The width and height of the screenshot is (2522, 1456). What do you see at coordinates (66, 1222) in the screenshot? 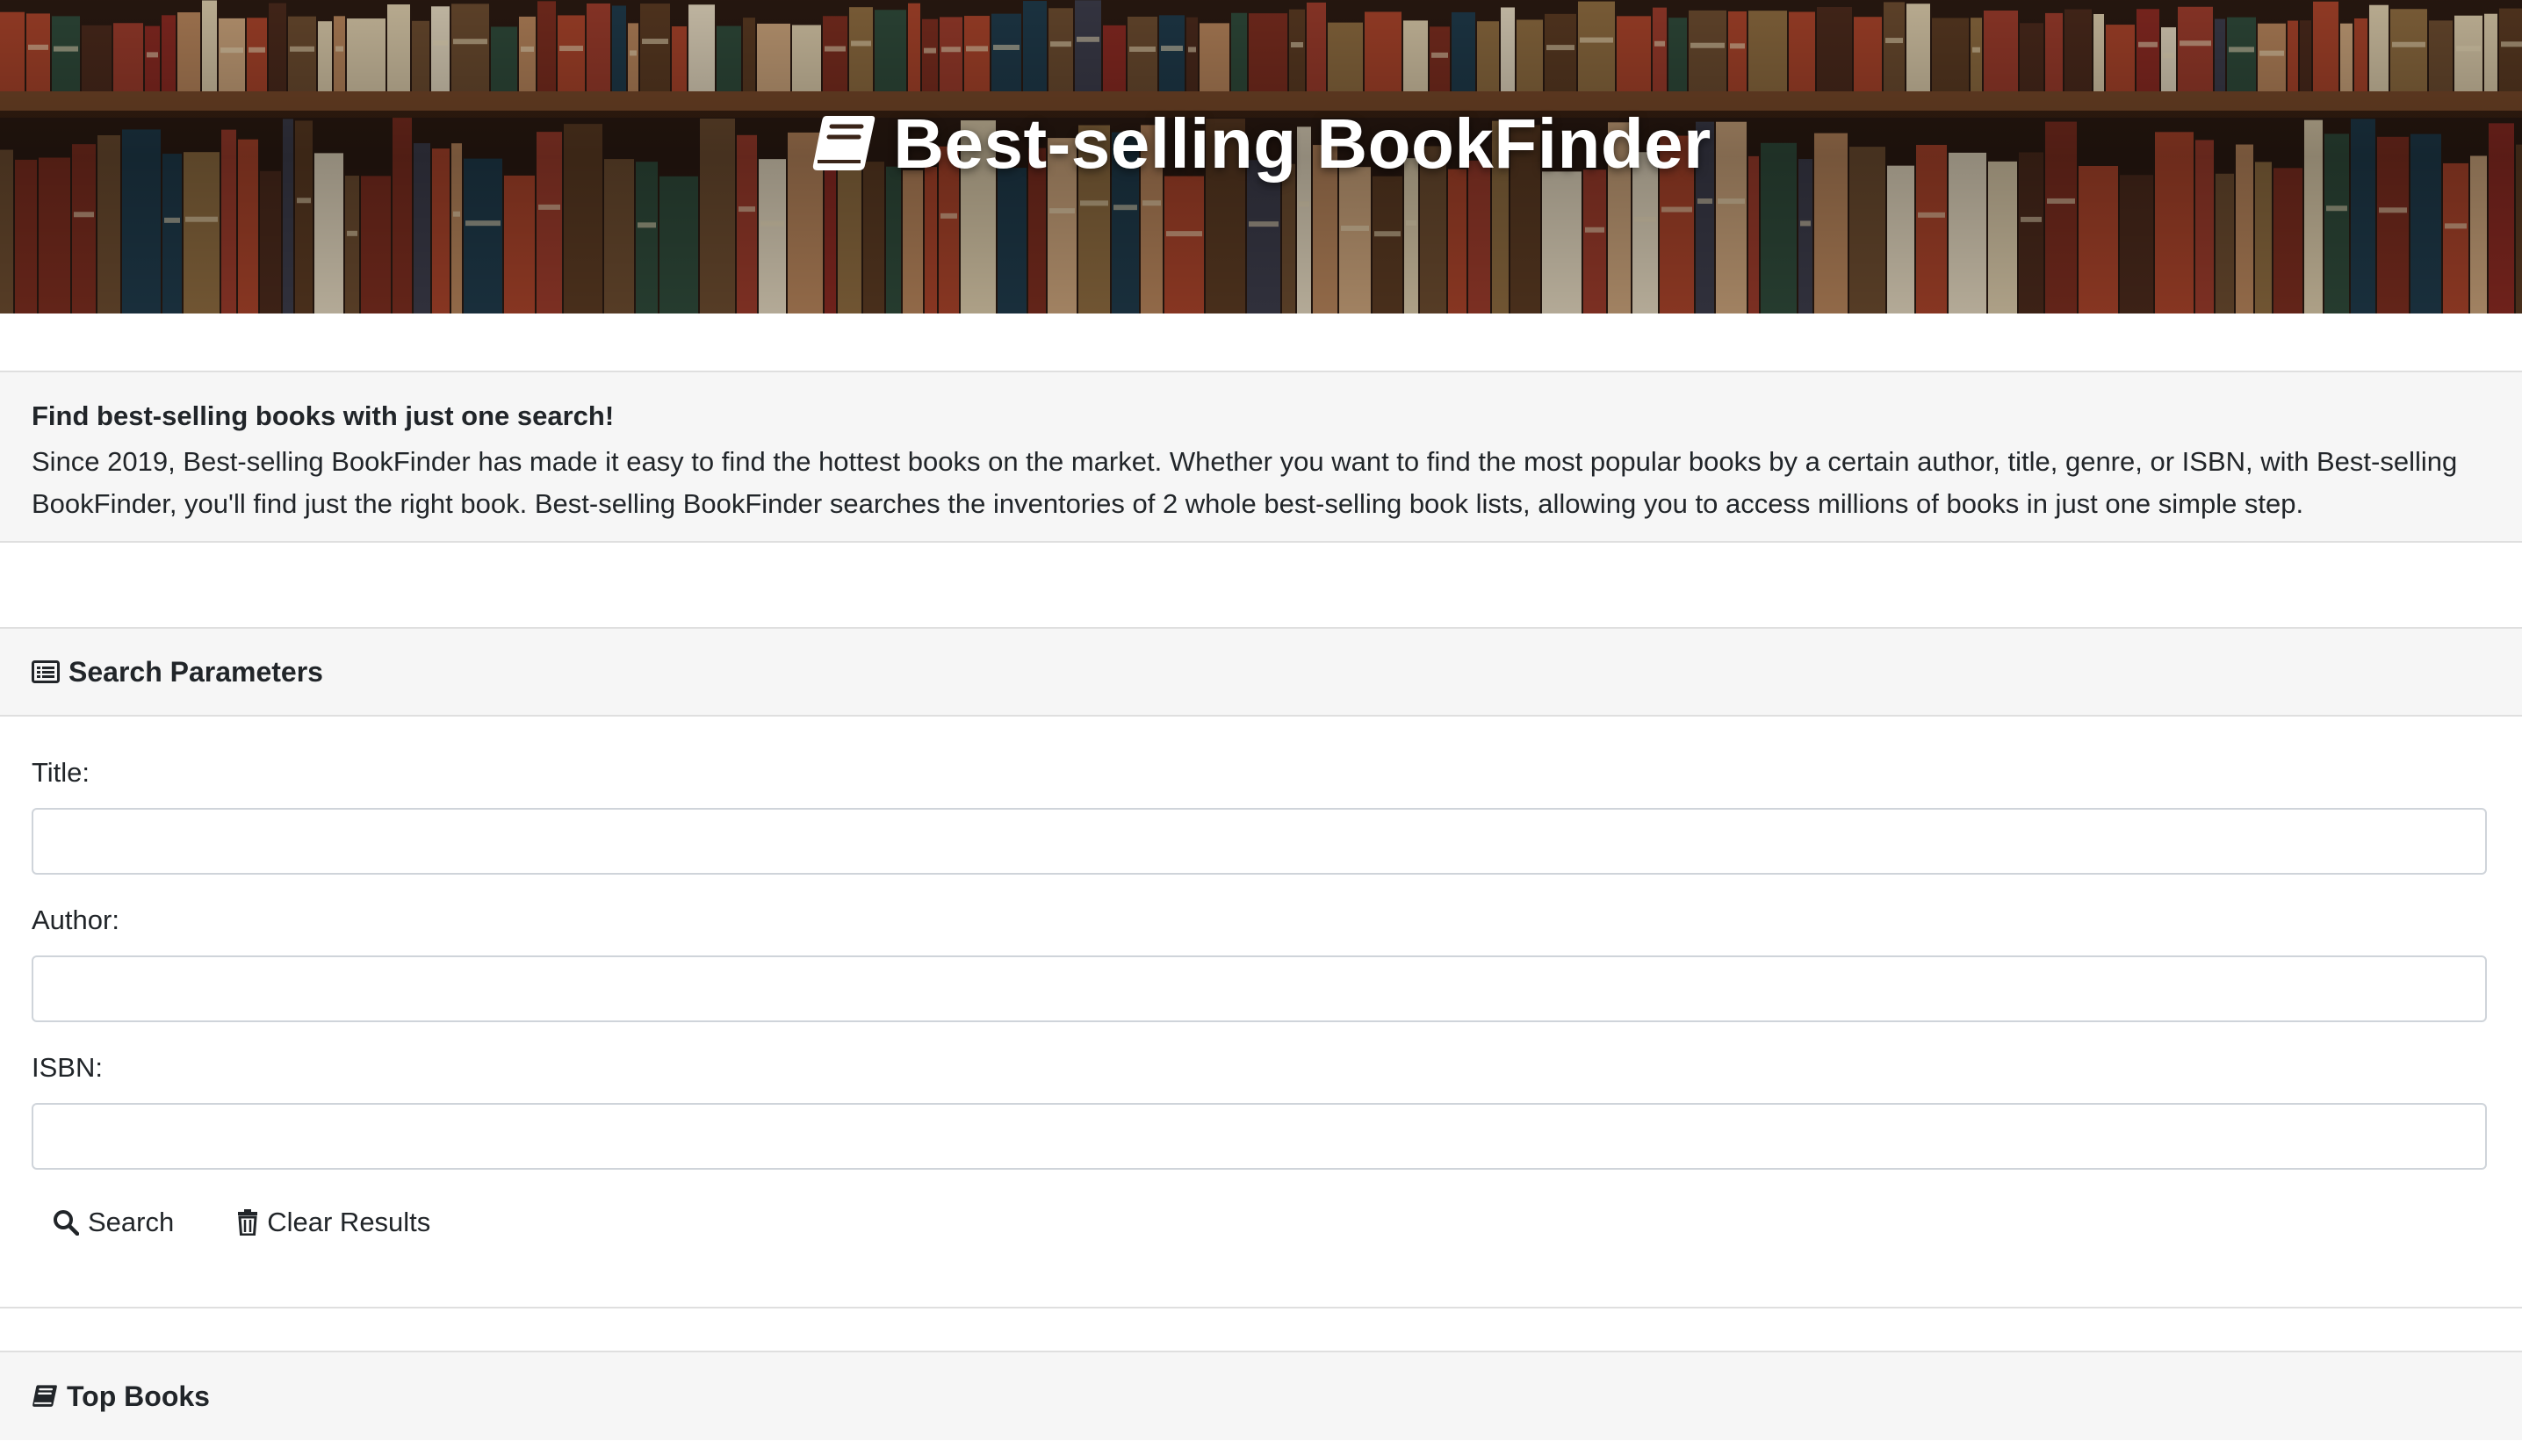
I see `search-icon` at bounding box center [66, 1222].